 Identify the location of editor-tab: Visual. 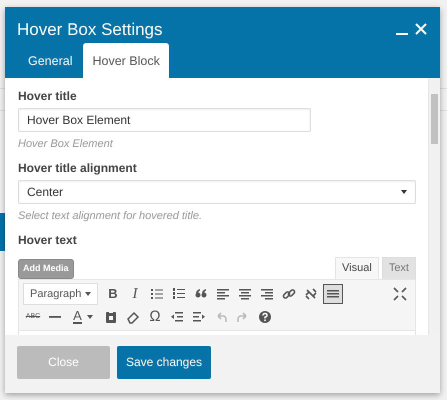
(357, 267).